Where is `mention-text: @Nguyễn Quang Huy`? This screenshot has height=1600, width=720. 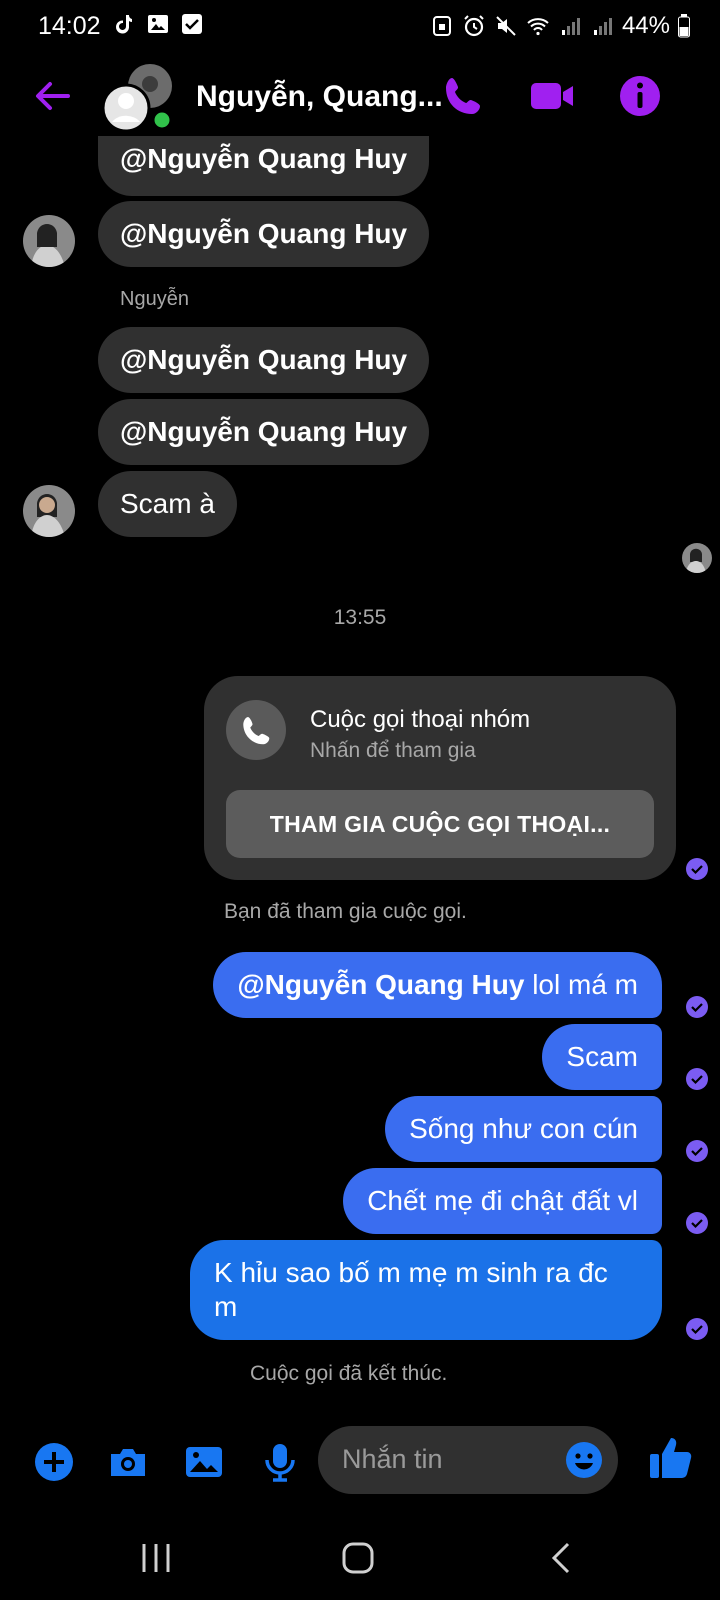 mention-text: @Nguyễn Quang Huy is located at coordinates (380, 984).